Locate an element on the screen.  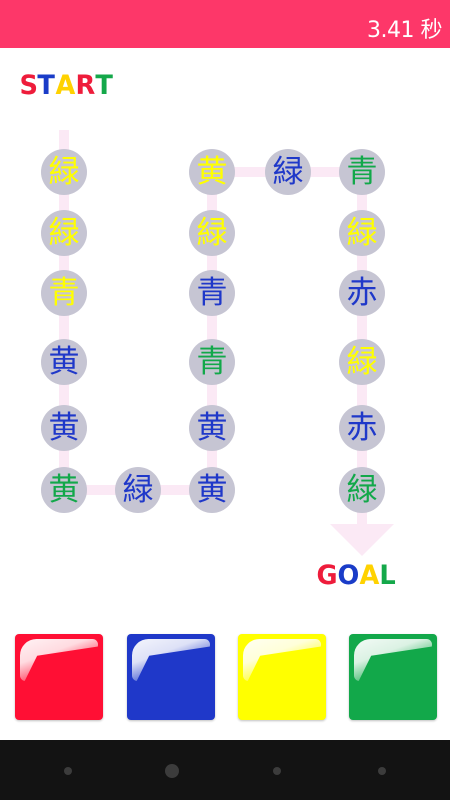
home-icon is located at coordinates (172, 771).